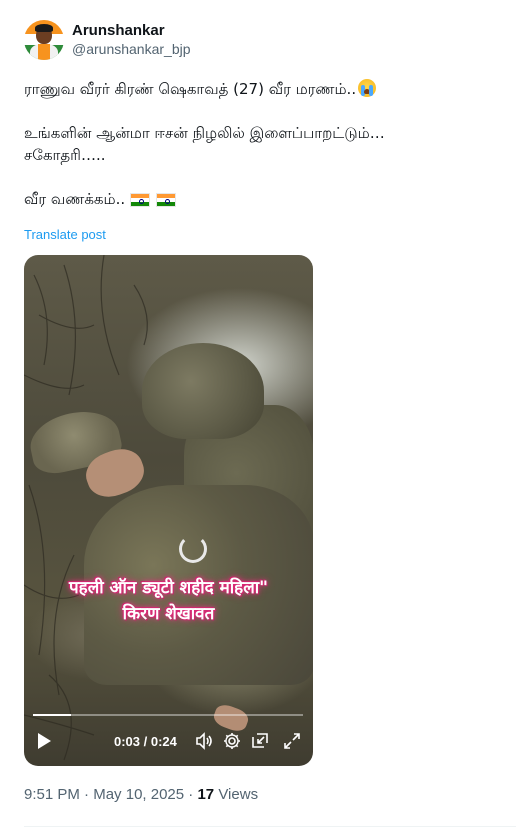 This screenshot has width=530, height=831. What do you see at coordinates (367, 88) in the screenshot?
I see `loudly-crying-face-icon` at bounding box center [367, 88].